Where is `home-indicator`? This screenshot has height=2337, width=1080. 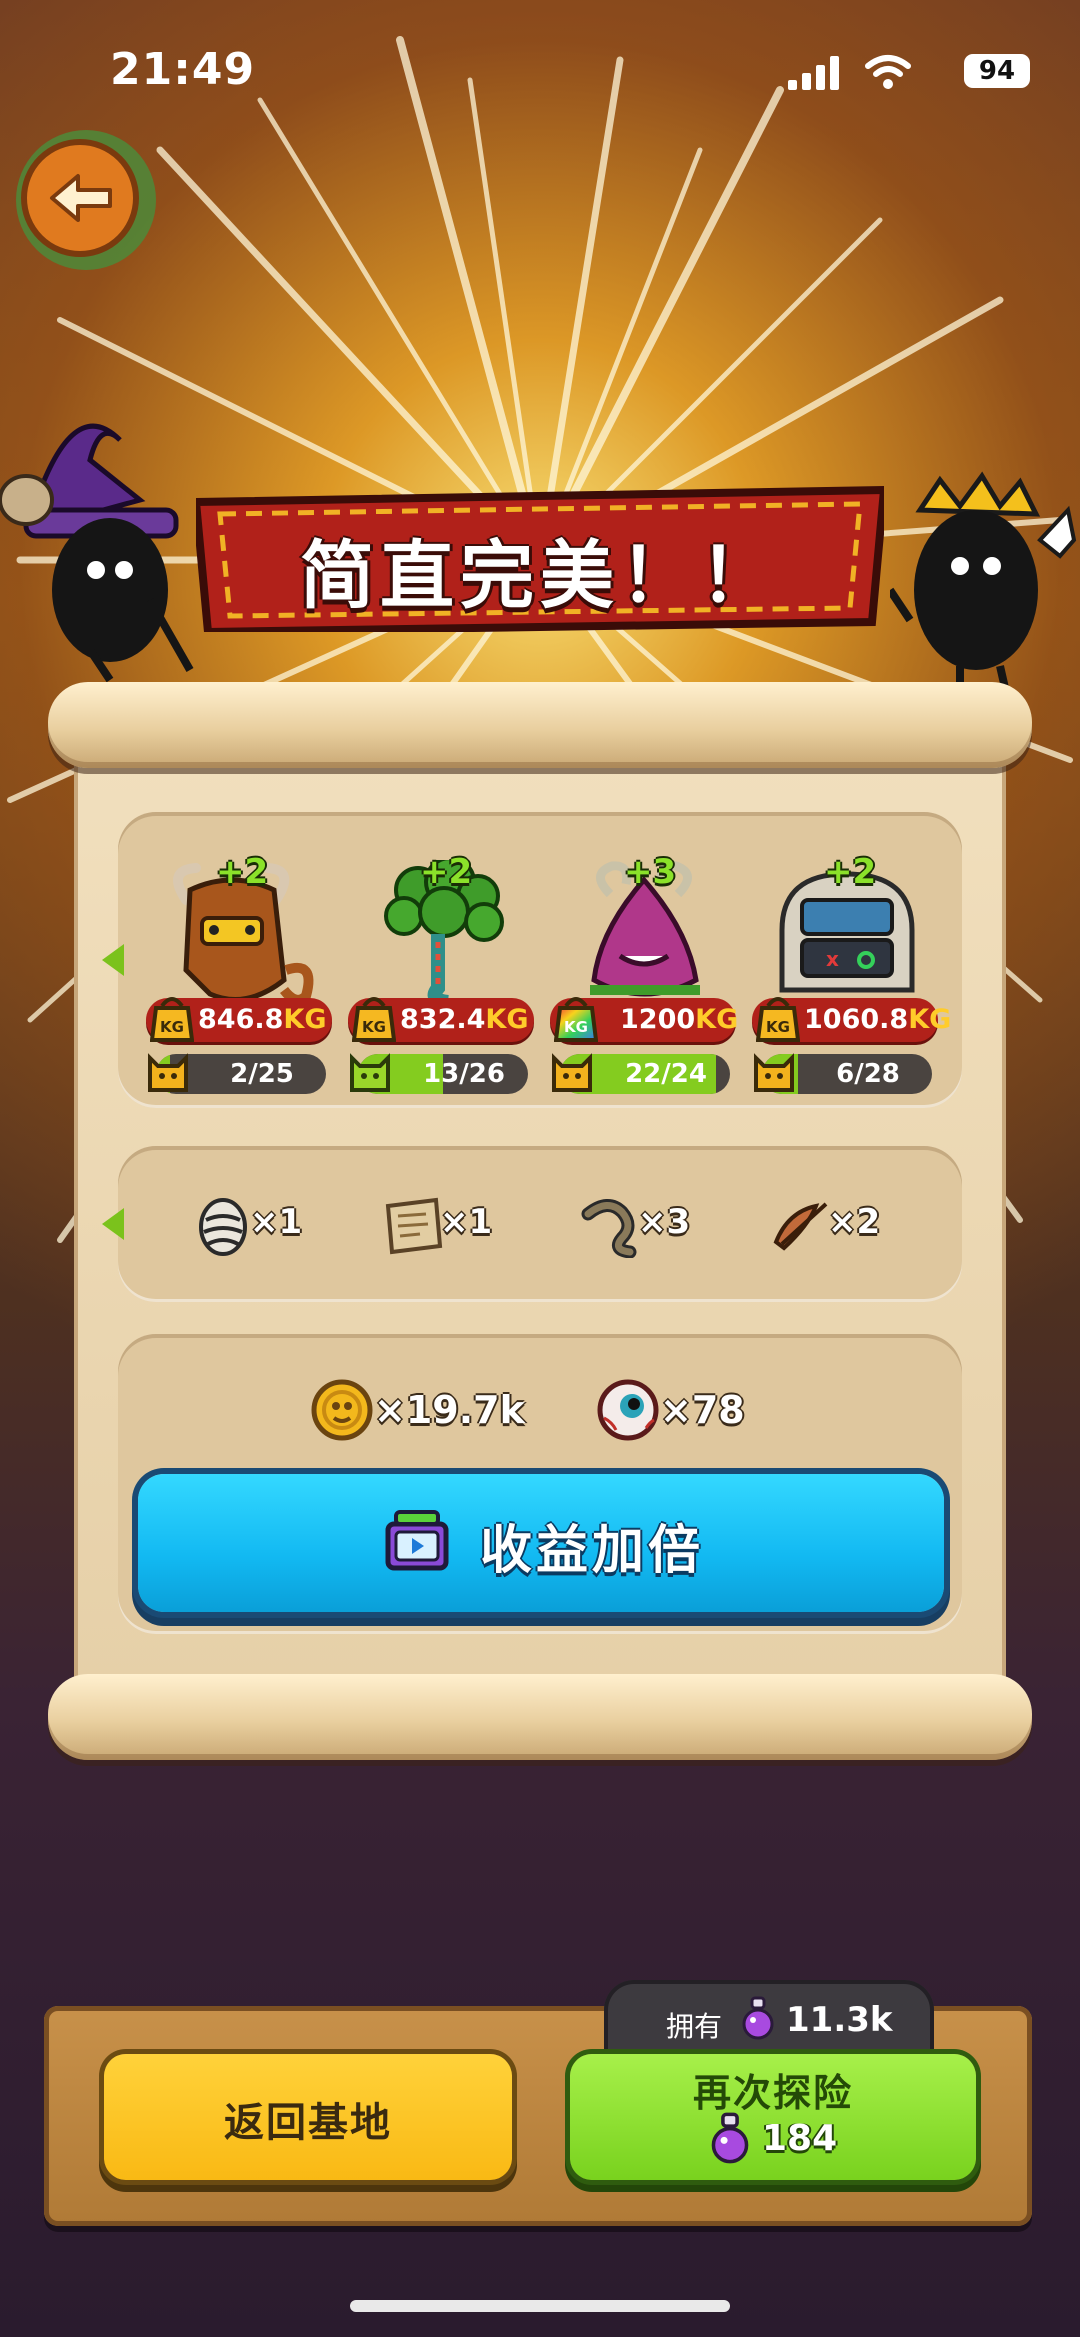
home-indicator is located at coordinates (540, 2306).